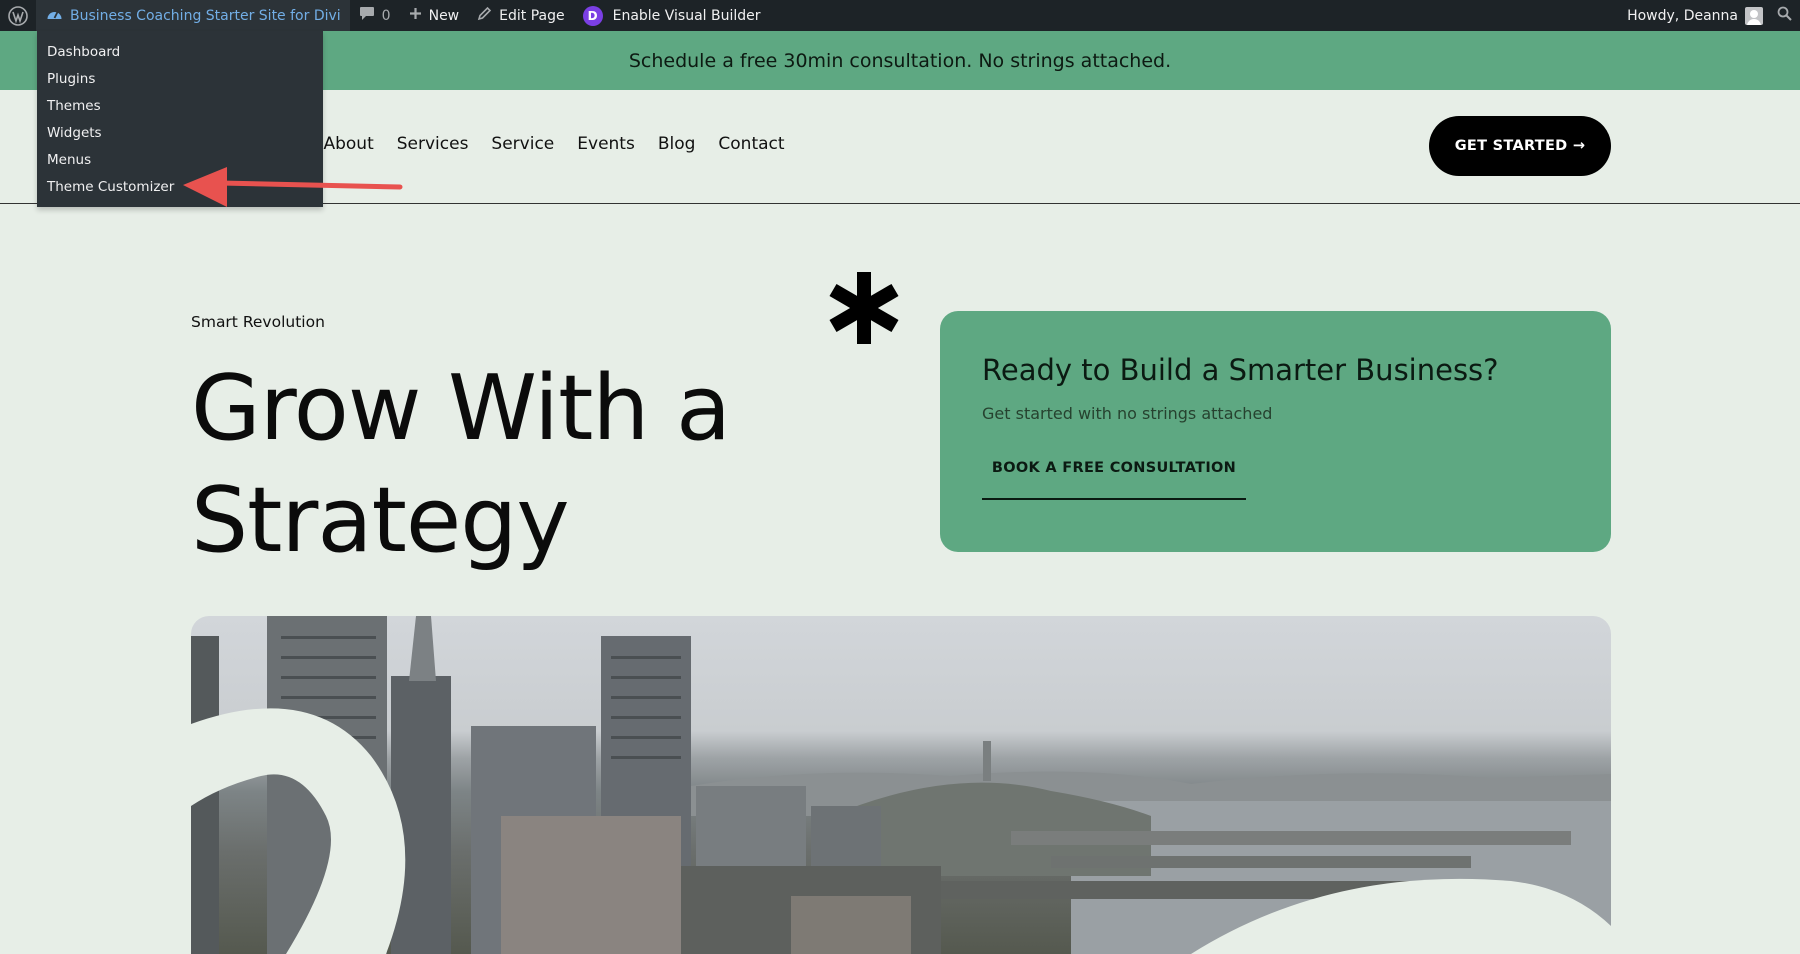 The height and width of the screenshot is (954, 1800). What do you see at coordinates (677, 144) in the screenshot?
I see `nav-item-blog: Blog` at bounding box center [677, 144].